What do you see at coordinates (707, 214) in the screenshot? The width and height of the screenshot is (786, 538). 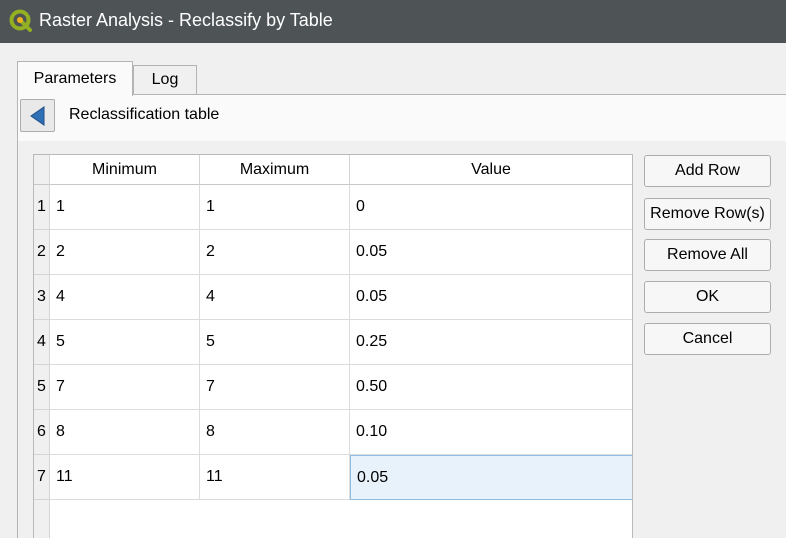 I see `remove-rows-button: Remove Row(s)` at bounding box center [707, 214].